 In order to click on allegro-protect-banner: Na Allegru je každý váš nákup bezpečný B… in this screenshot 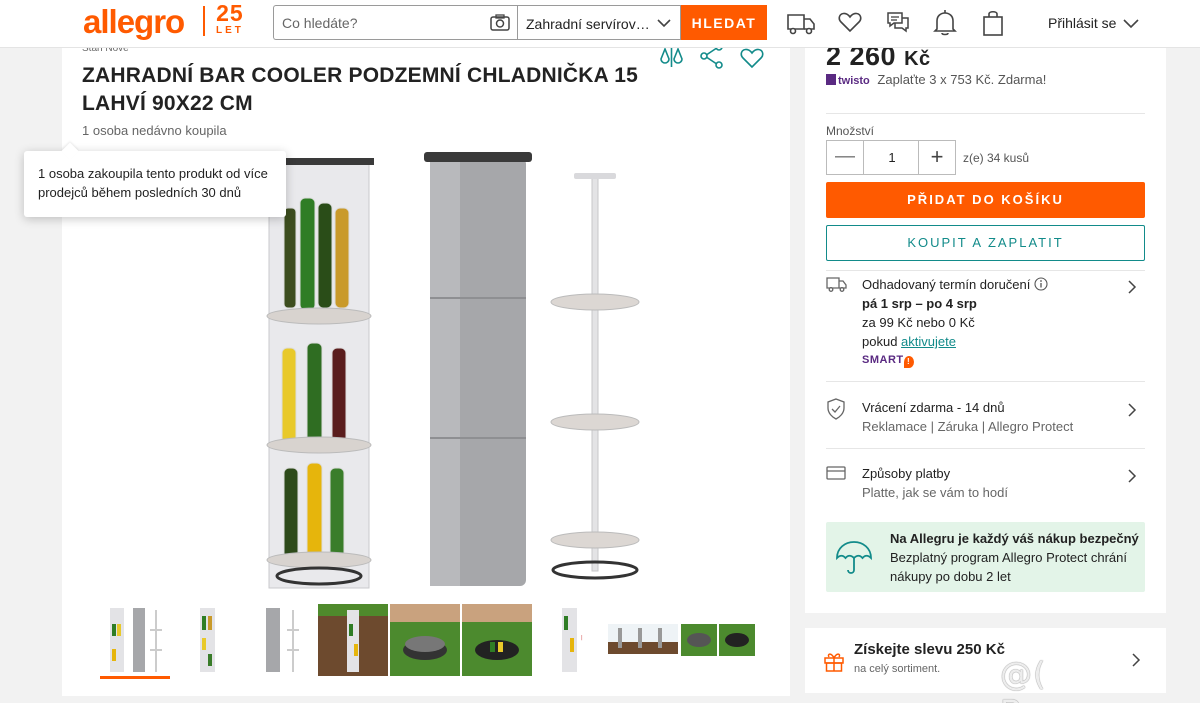, I will do `click(985, 557)`.